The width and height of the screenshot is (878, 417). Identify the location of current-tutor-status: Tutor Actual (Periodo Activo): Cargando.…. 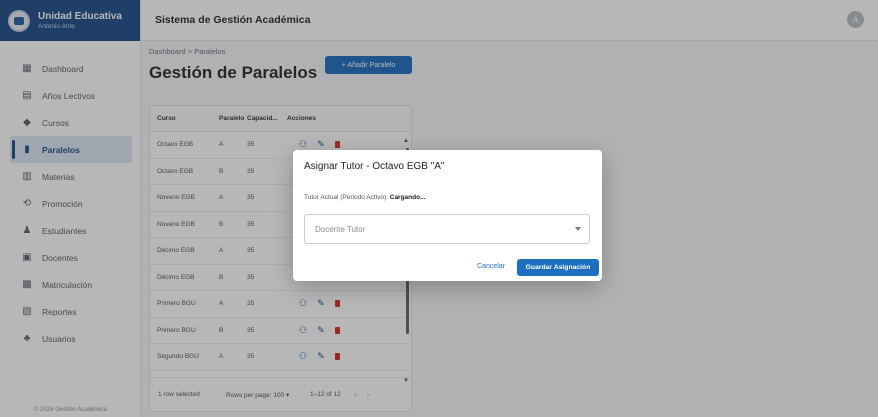
(365, 197).